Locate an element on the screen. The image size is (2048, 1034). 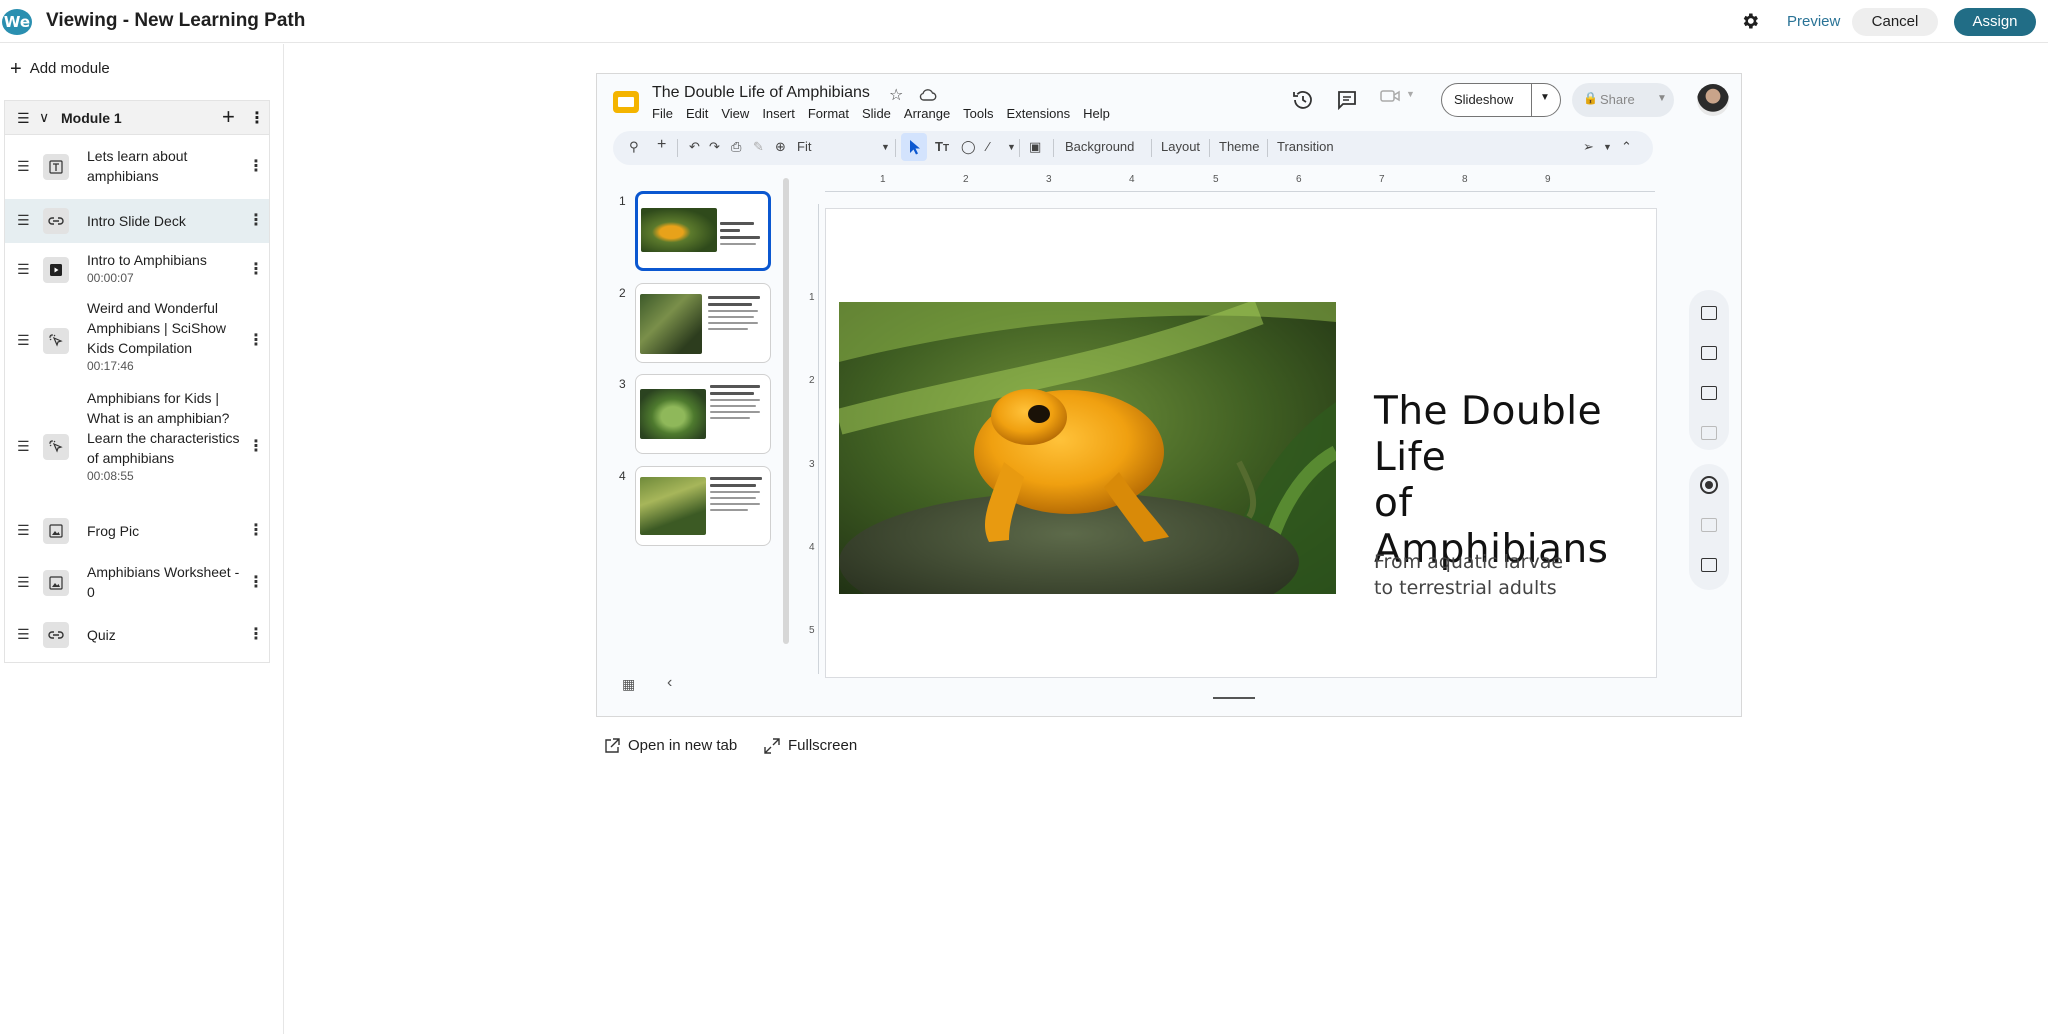
gear-icon is located at coordinates (1750, 21).